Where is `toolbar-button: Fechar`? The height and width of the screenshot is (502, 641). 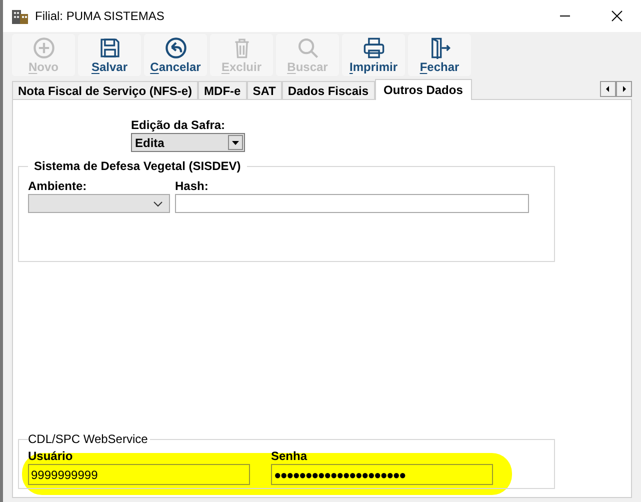 toolbar-button: Fechar is located at coordinates (439, 55).